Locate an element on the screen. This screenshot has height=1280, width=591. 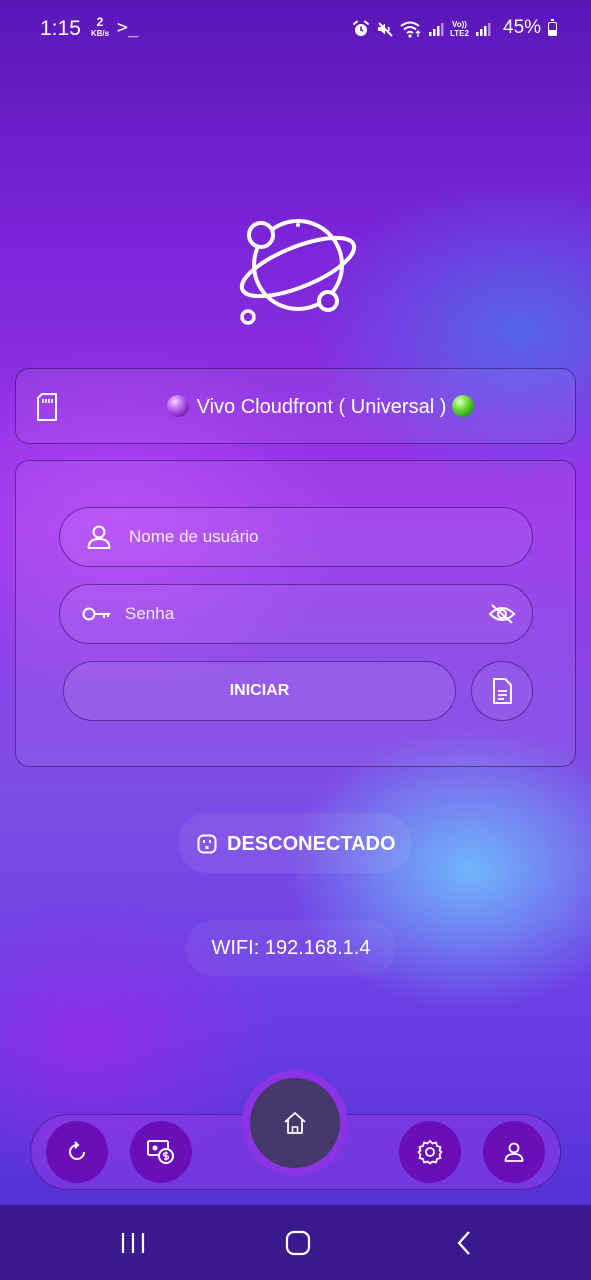
server-name: Vivo Cloudfront ( Universal ) is located at coordinates (321, 407).